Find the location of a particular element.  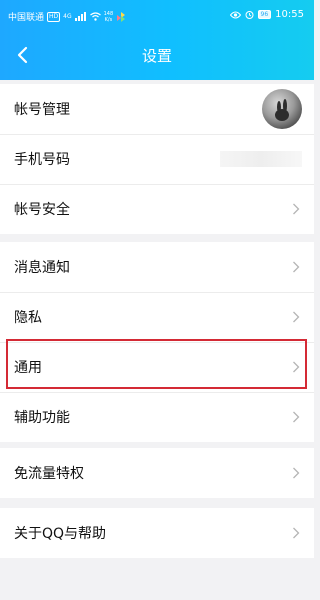

row-label: 通用 is located at coordinates (28, 368).